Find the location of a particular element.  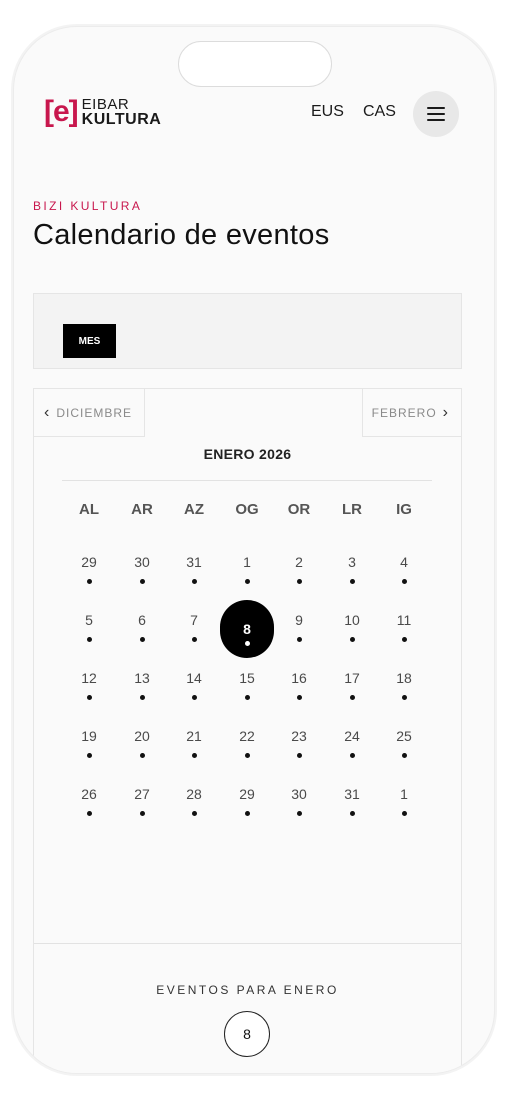

weekday-label: AZ is located at coordinates (194, 509).